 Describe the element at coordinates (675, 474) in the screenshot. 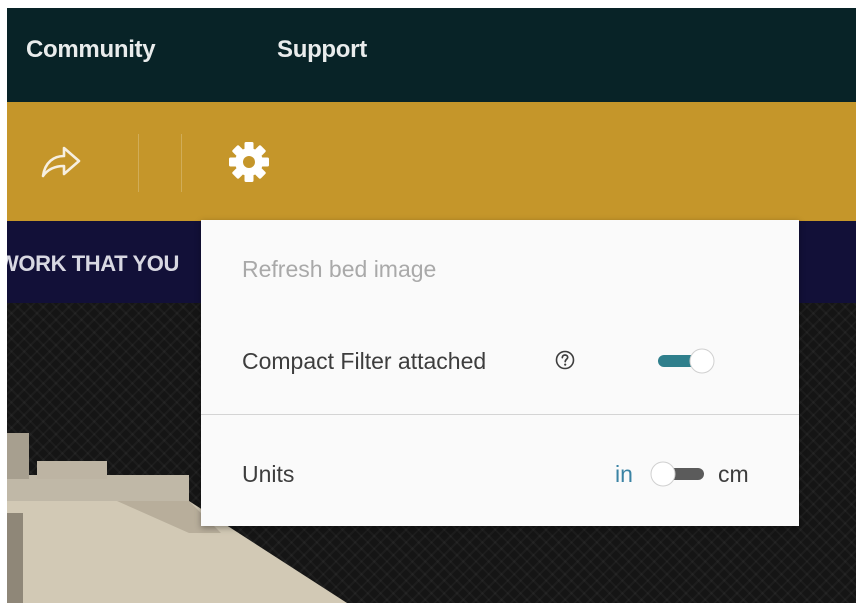

I see `units-toggle` at that location.